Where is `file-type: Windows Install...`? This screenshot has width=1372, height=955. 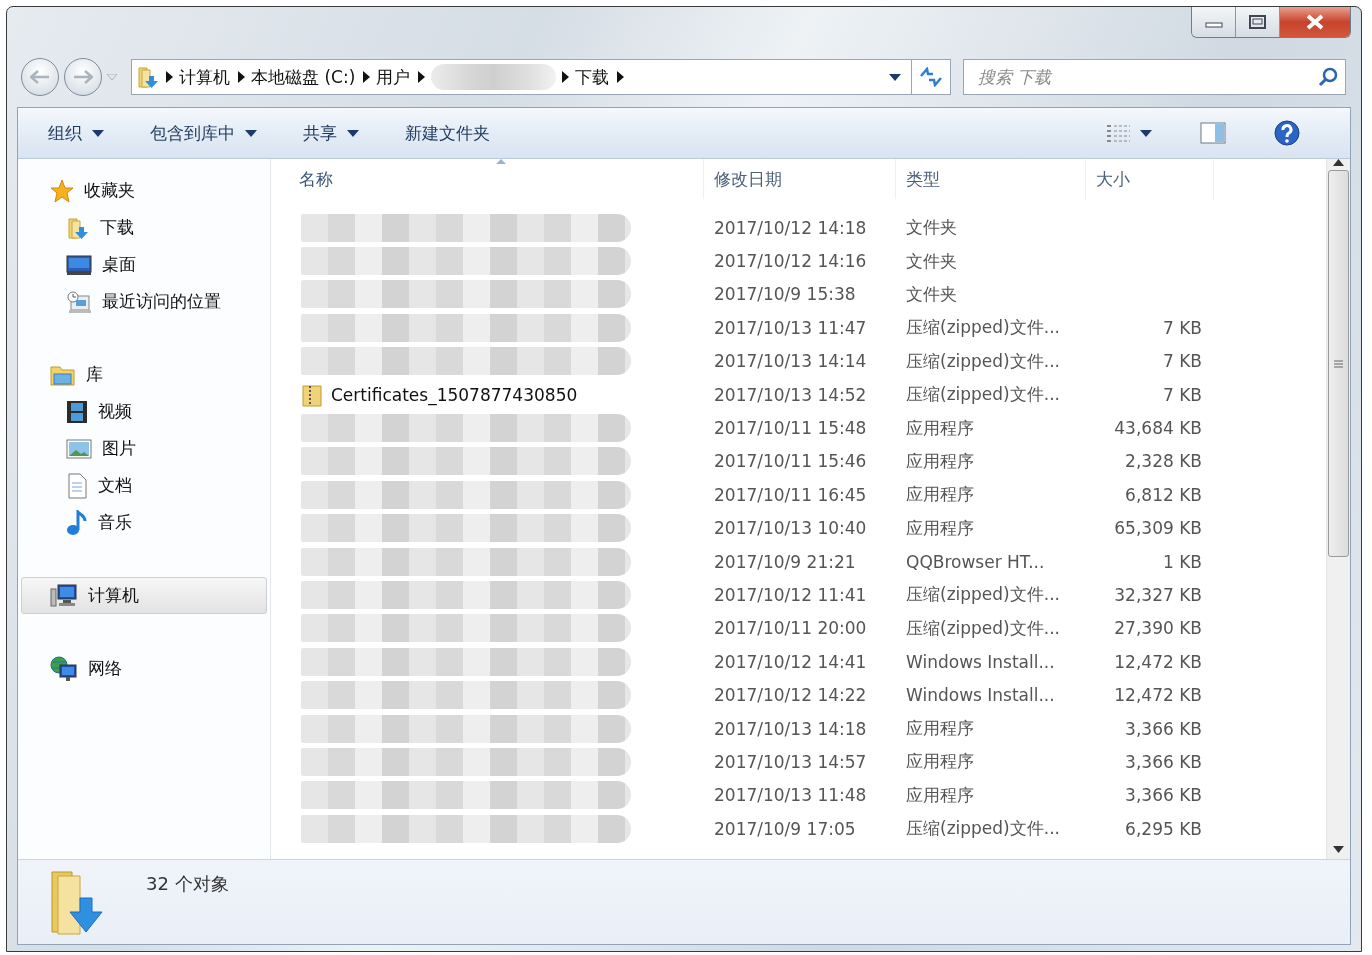 file-type: Windows Install... is located at coordinates (980, 661).